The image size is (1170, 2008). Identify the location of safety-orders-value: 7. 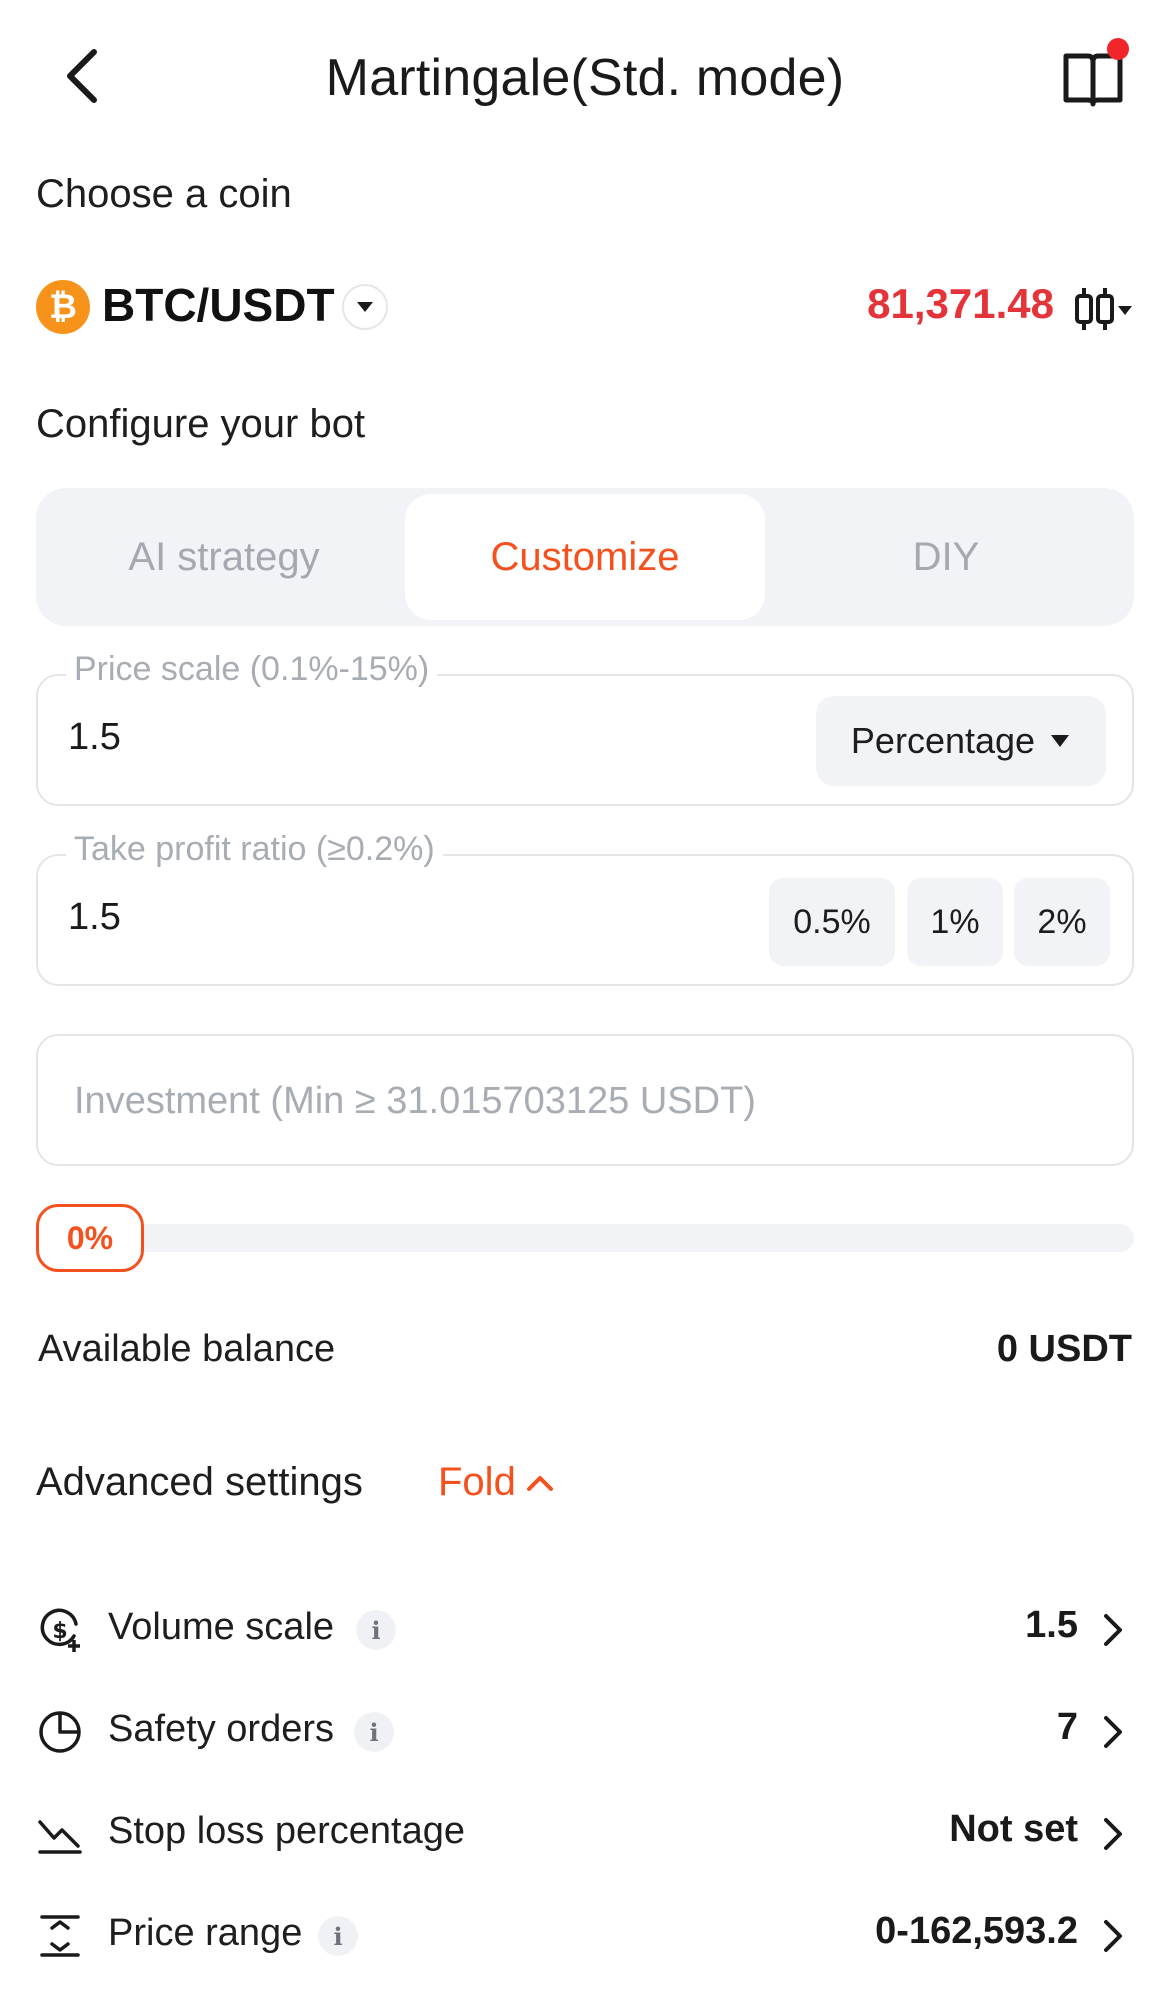
(1067, 1727).